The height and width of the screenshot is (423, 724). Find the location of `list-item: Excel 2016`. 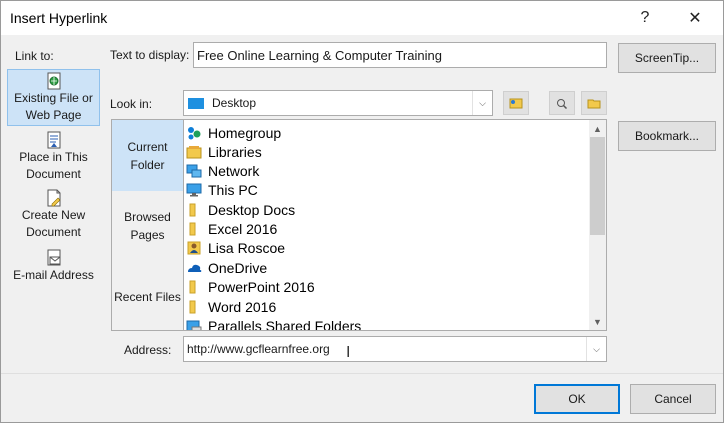

list-item: Excel 2016 is located at coordinates (231, 228).